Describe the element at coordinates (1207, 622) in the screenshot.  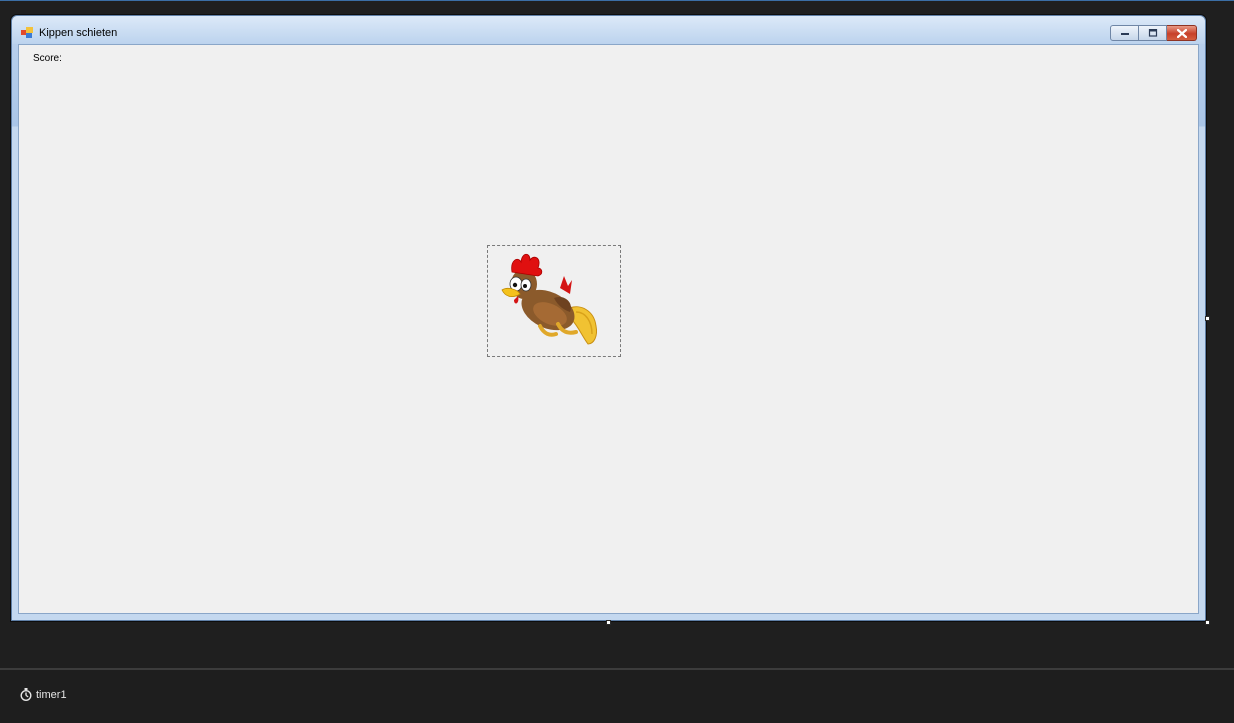
I see `resize-handle-corner` at that location.